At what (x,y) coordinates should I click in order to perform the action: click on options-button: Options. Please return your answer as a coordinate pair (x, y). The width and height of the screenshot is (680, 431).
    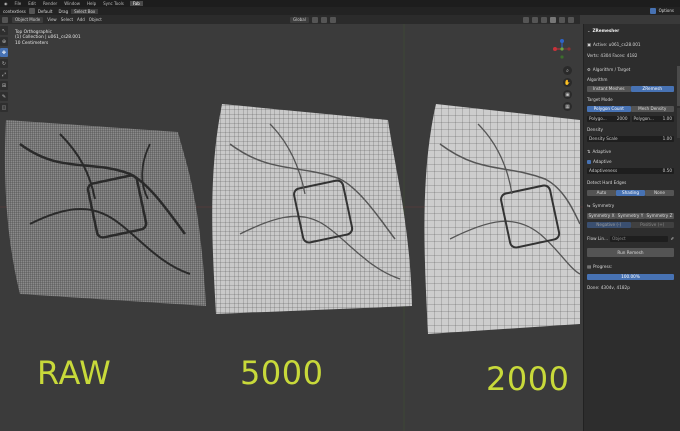
    Looking at the image, I should click on (666, 11).